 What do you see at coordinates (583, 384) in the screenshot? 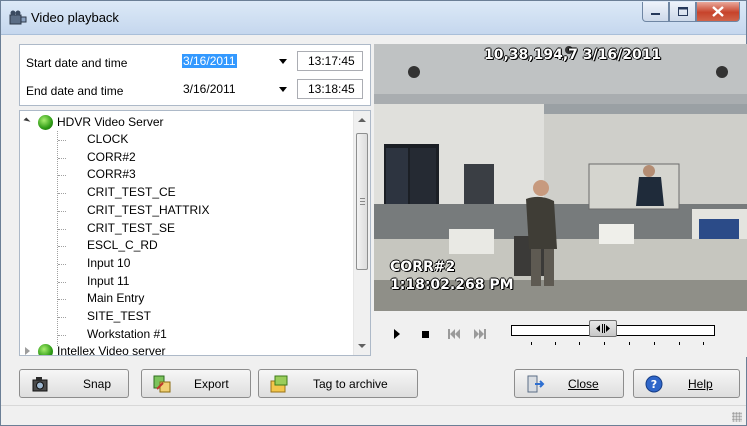
I see `close-label: Close` at bounding box center [583, 384].